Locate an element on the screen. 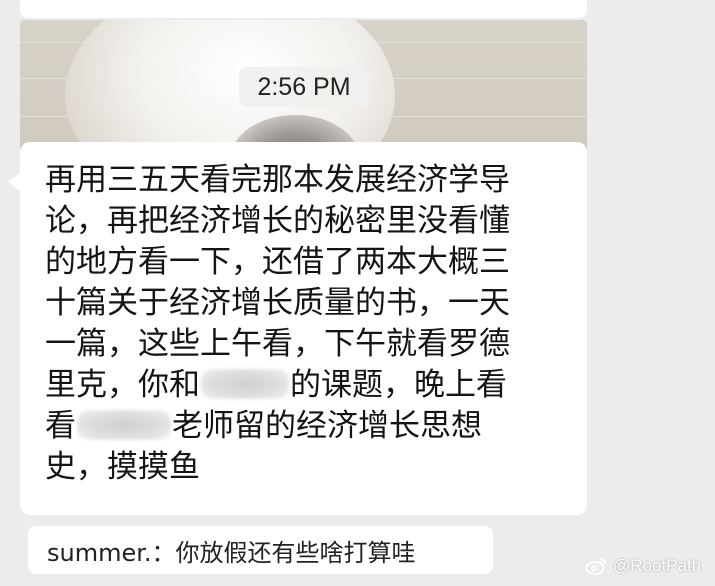  message-line: 论，再把经济增长的秘密里没看懂 is located at coordinates (277, 221).